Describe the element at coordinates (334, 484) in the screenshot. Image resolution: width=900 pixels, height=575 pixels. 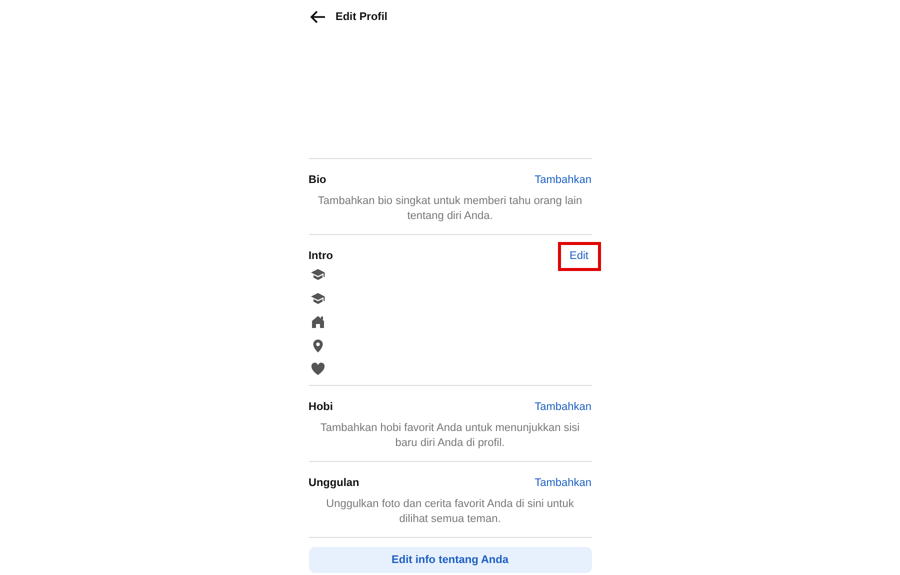
I see `section-title: Unggulan` at that location.